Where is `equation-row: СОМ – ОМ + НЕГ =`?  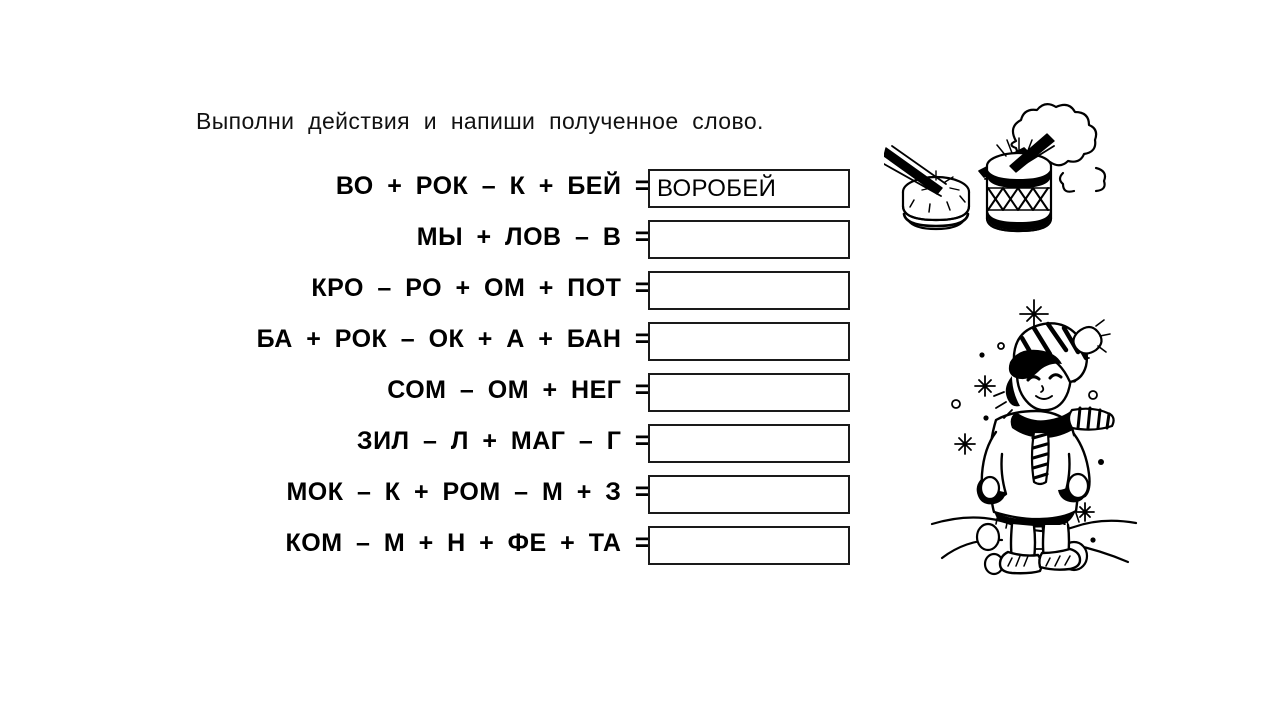
equation-row: СОМ – ОМ + НЕГ = is located at coordinates (400, 395).